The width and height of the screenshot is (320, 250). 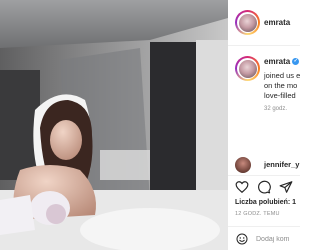 What do you see at coordinates (286, 187) in the screenshot?
I see `send-icon` at bounding box center [286, 187].